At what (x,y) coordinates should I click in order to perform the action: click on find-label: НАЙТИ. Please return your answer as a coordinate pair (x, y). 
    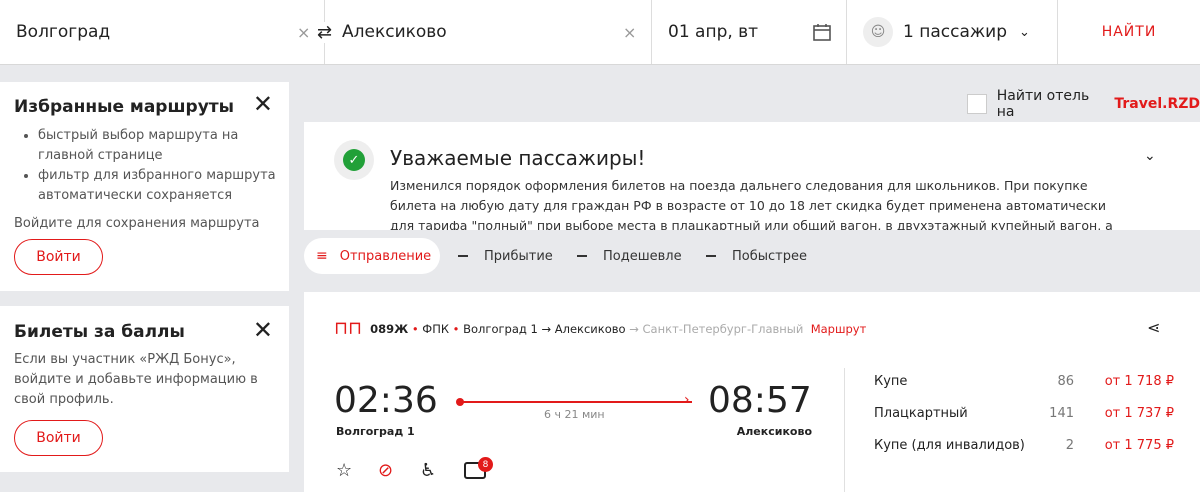
    Looking at the image, I should click on (1129, 32).